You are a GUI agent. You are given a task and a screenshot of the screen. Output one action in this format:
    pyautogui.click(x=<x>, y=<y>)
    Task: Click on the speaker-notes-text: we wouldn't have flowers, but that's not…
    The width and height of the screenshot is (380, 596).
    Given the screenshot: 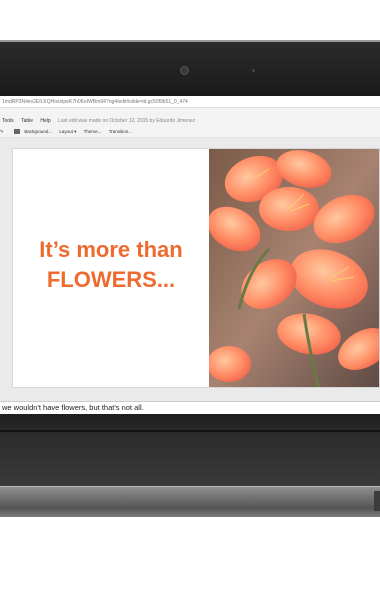 What is the action you would take?
    pyautogui.click(x=73, y=407)
    